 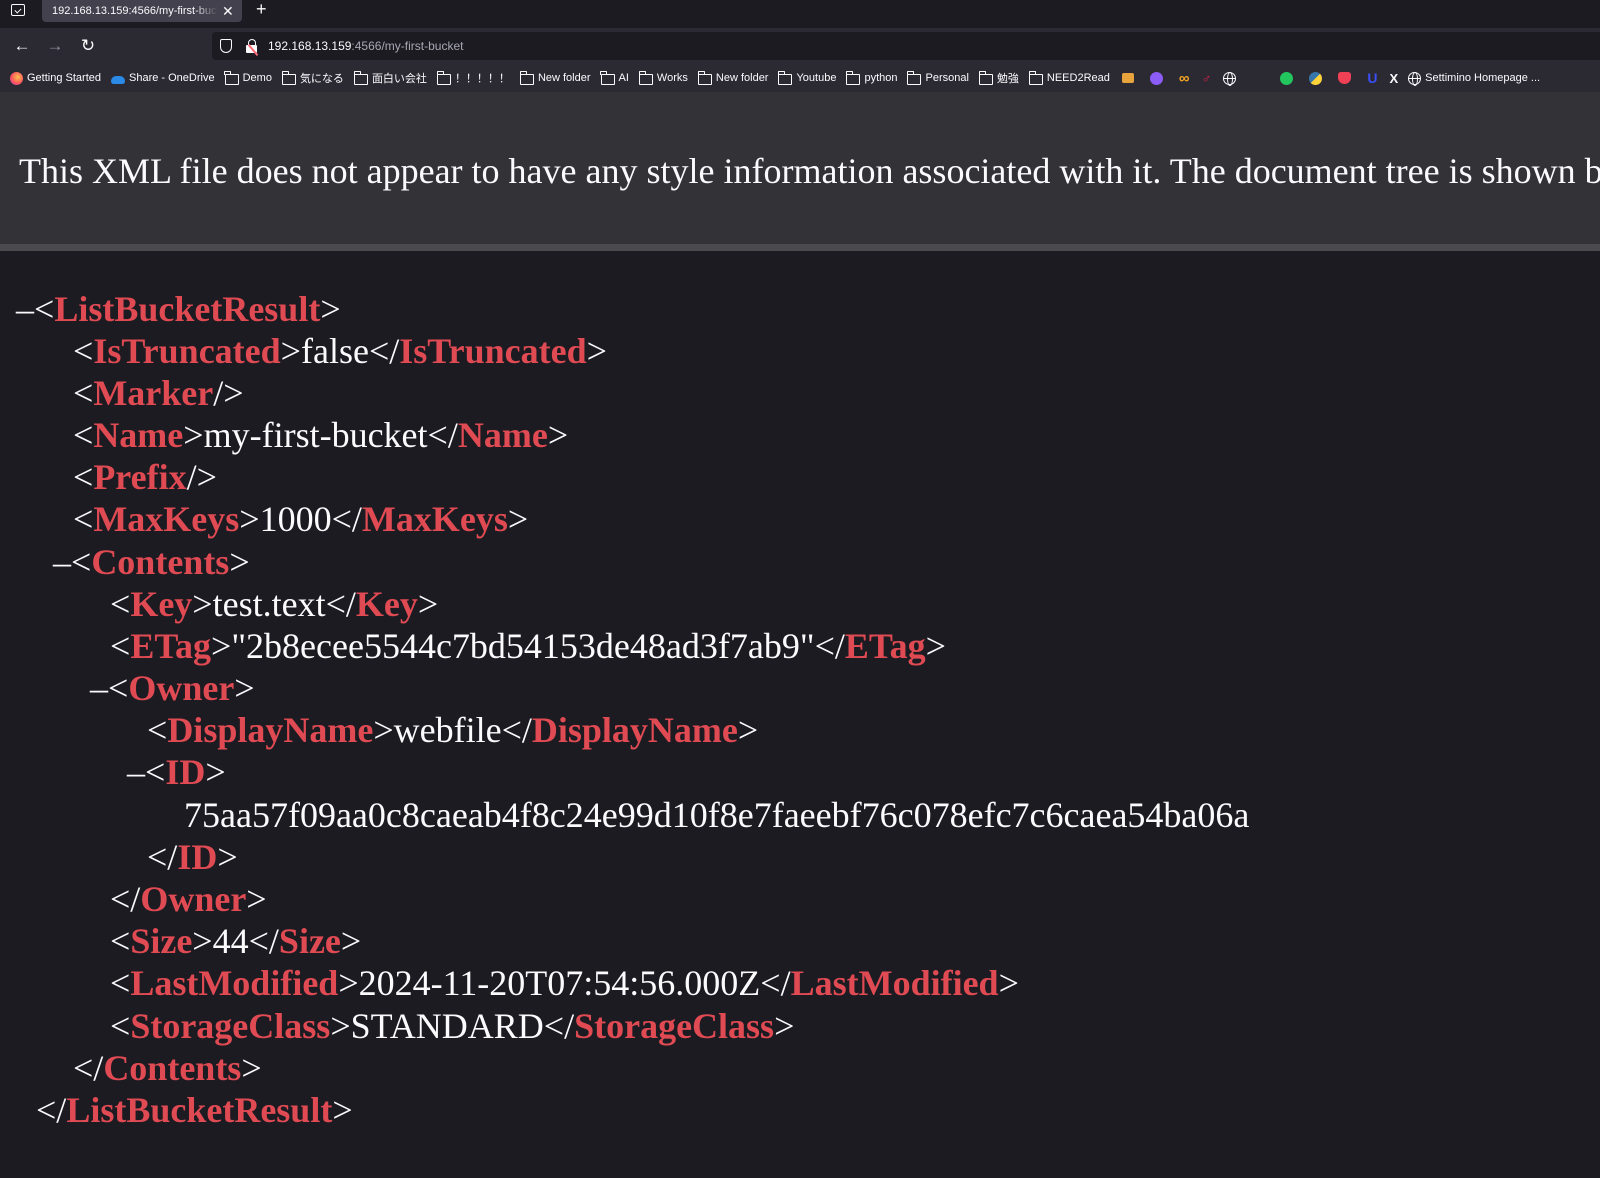 I want to click on bookmark-label: ！！！！！, so click(x=482, y=79).